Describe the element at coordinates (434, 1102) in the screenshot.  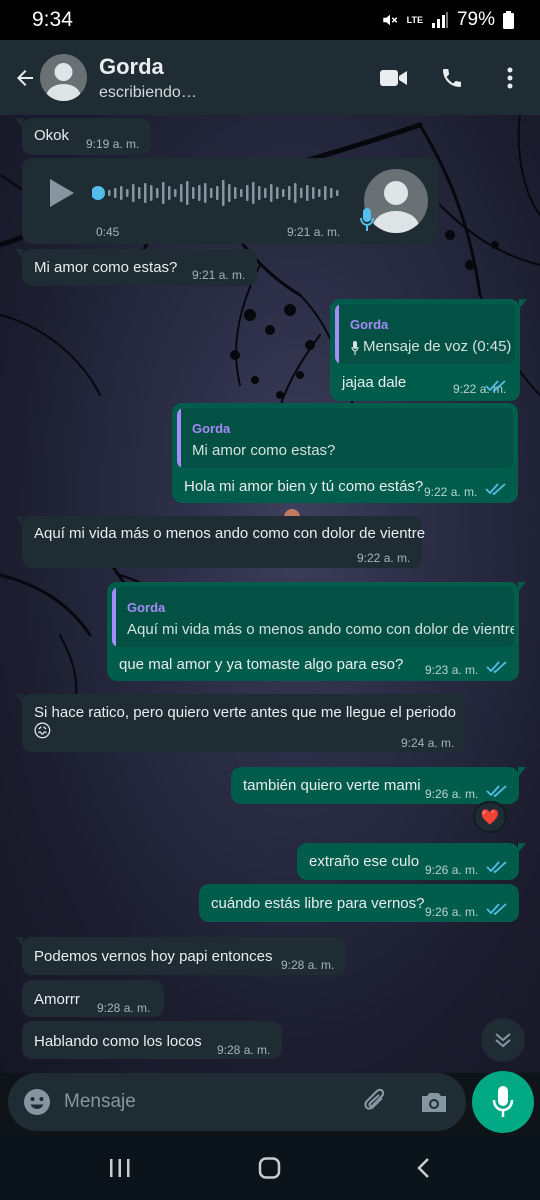
I see `camera-icon` at that location.